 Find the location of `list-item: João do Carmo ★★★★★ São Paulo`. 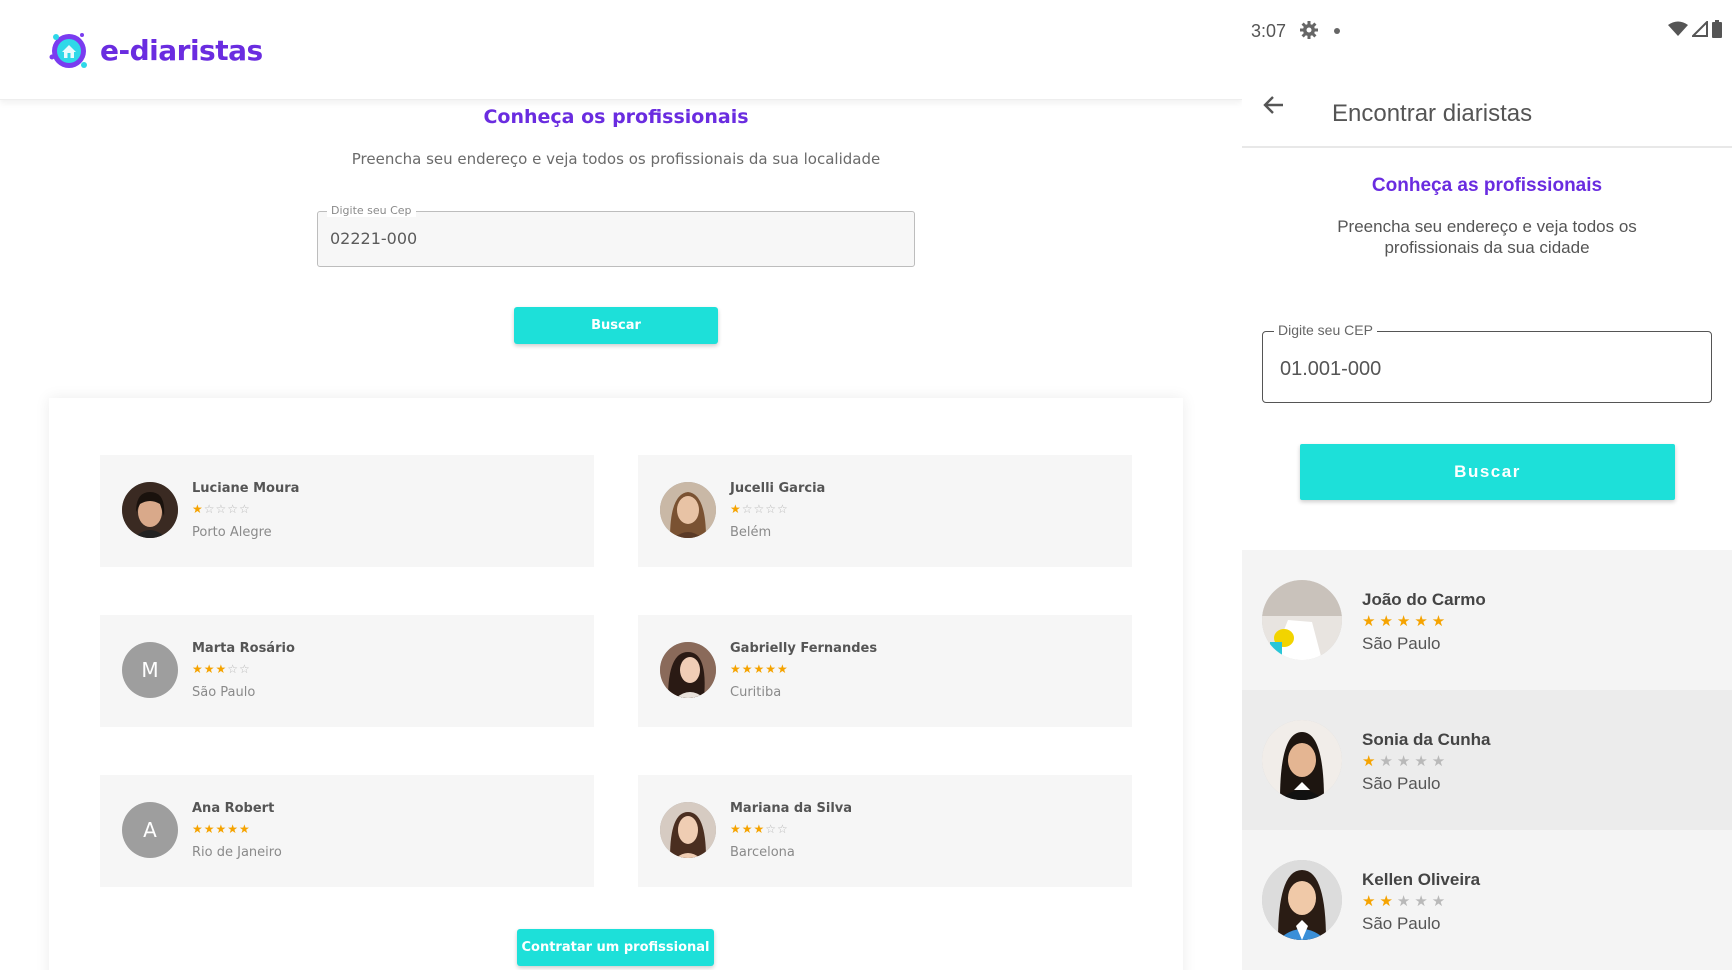

list-item: João do Carmo ★★★★★ São Paulo is located at coordinates (1487, 620).